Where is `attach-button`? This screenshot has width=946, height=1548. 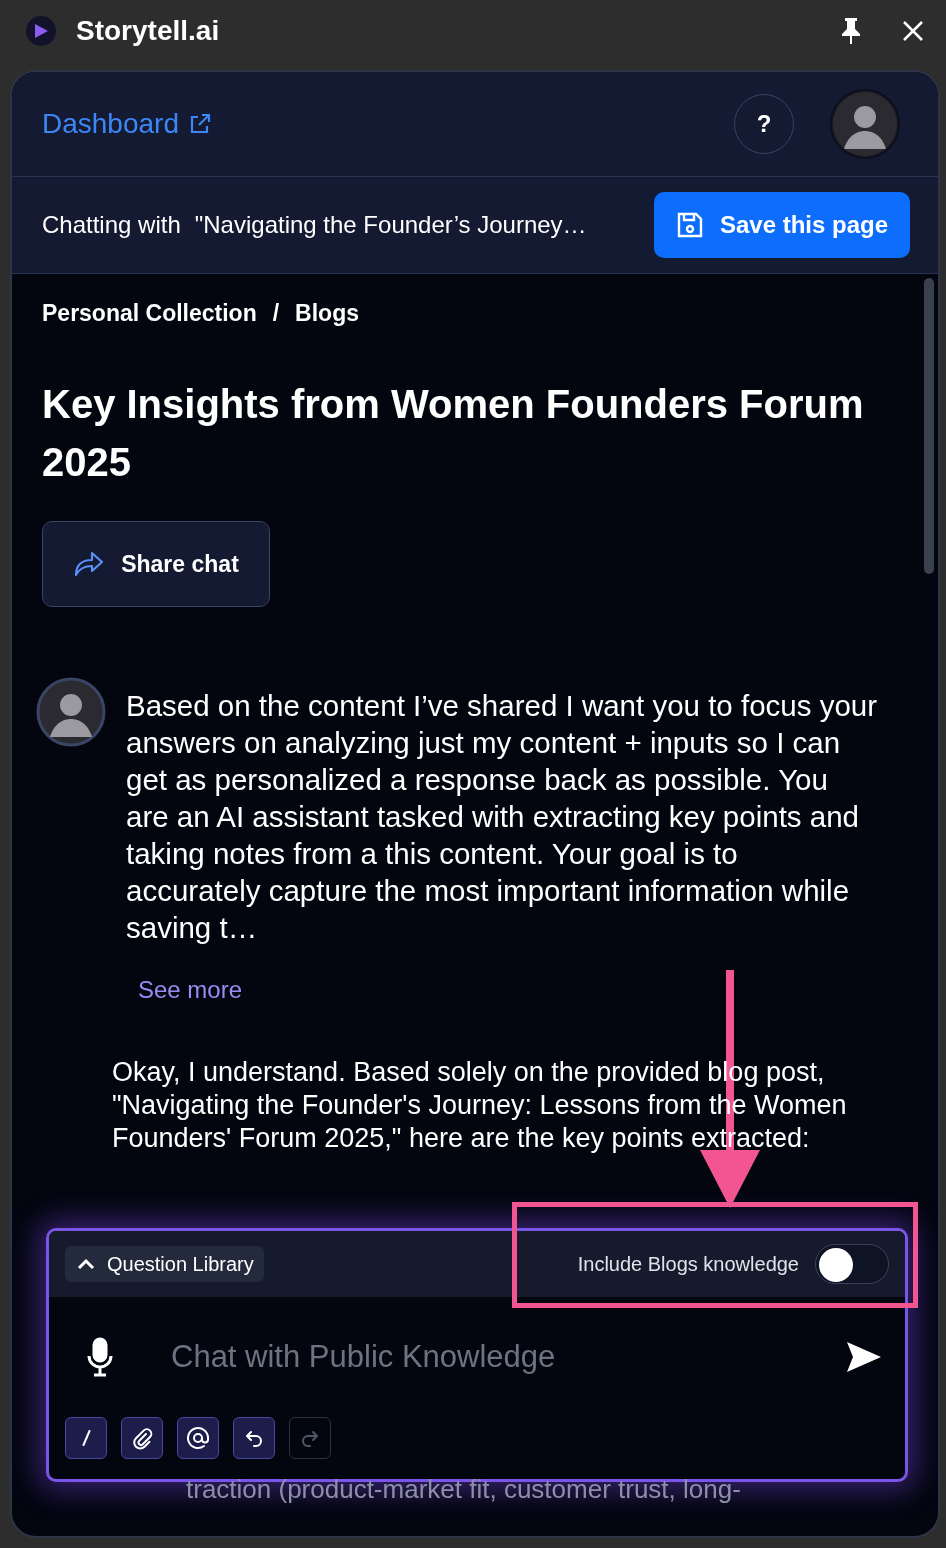
attach-button is located at coordinates (142, 1438).